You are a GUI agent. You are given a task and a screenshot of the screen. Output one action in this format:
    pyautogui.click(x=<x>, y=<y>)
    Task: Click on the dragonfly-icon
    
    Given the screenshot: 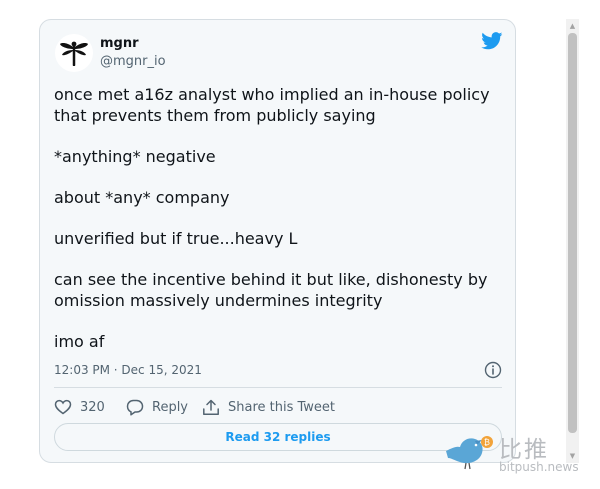 What is the action you would take?
    pyautogui.click(x=74, y=53)
    